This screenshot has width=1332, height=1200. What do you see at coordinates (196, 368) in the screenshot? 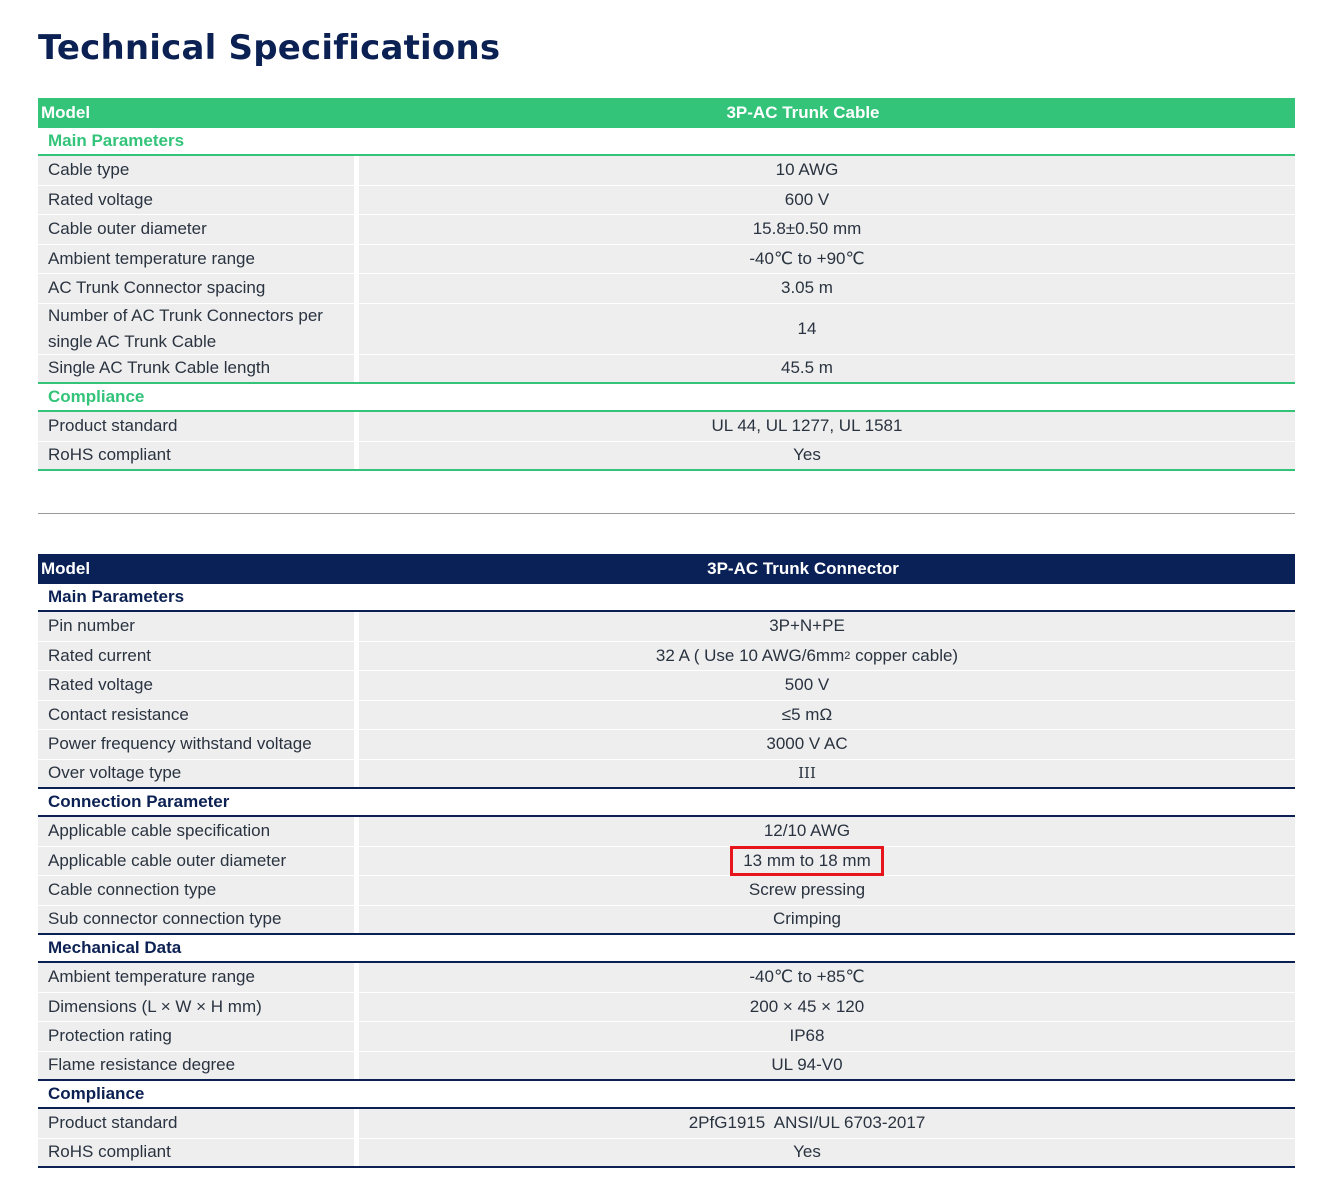
I see `row-label: Single AC Trunk Cable length` at bounding box center [196, 368].